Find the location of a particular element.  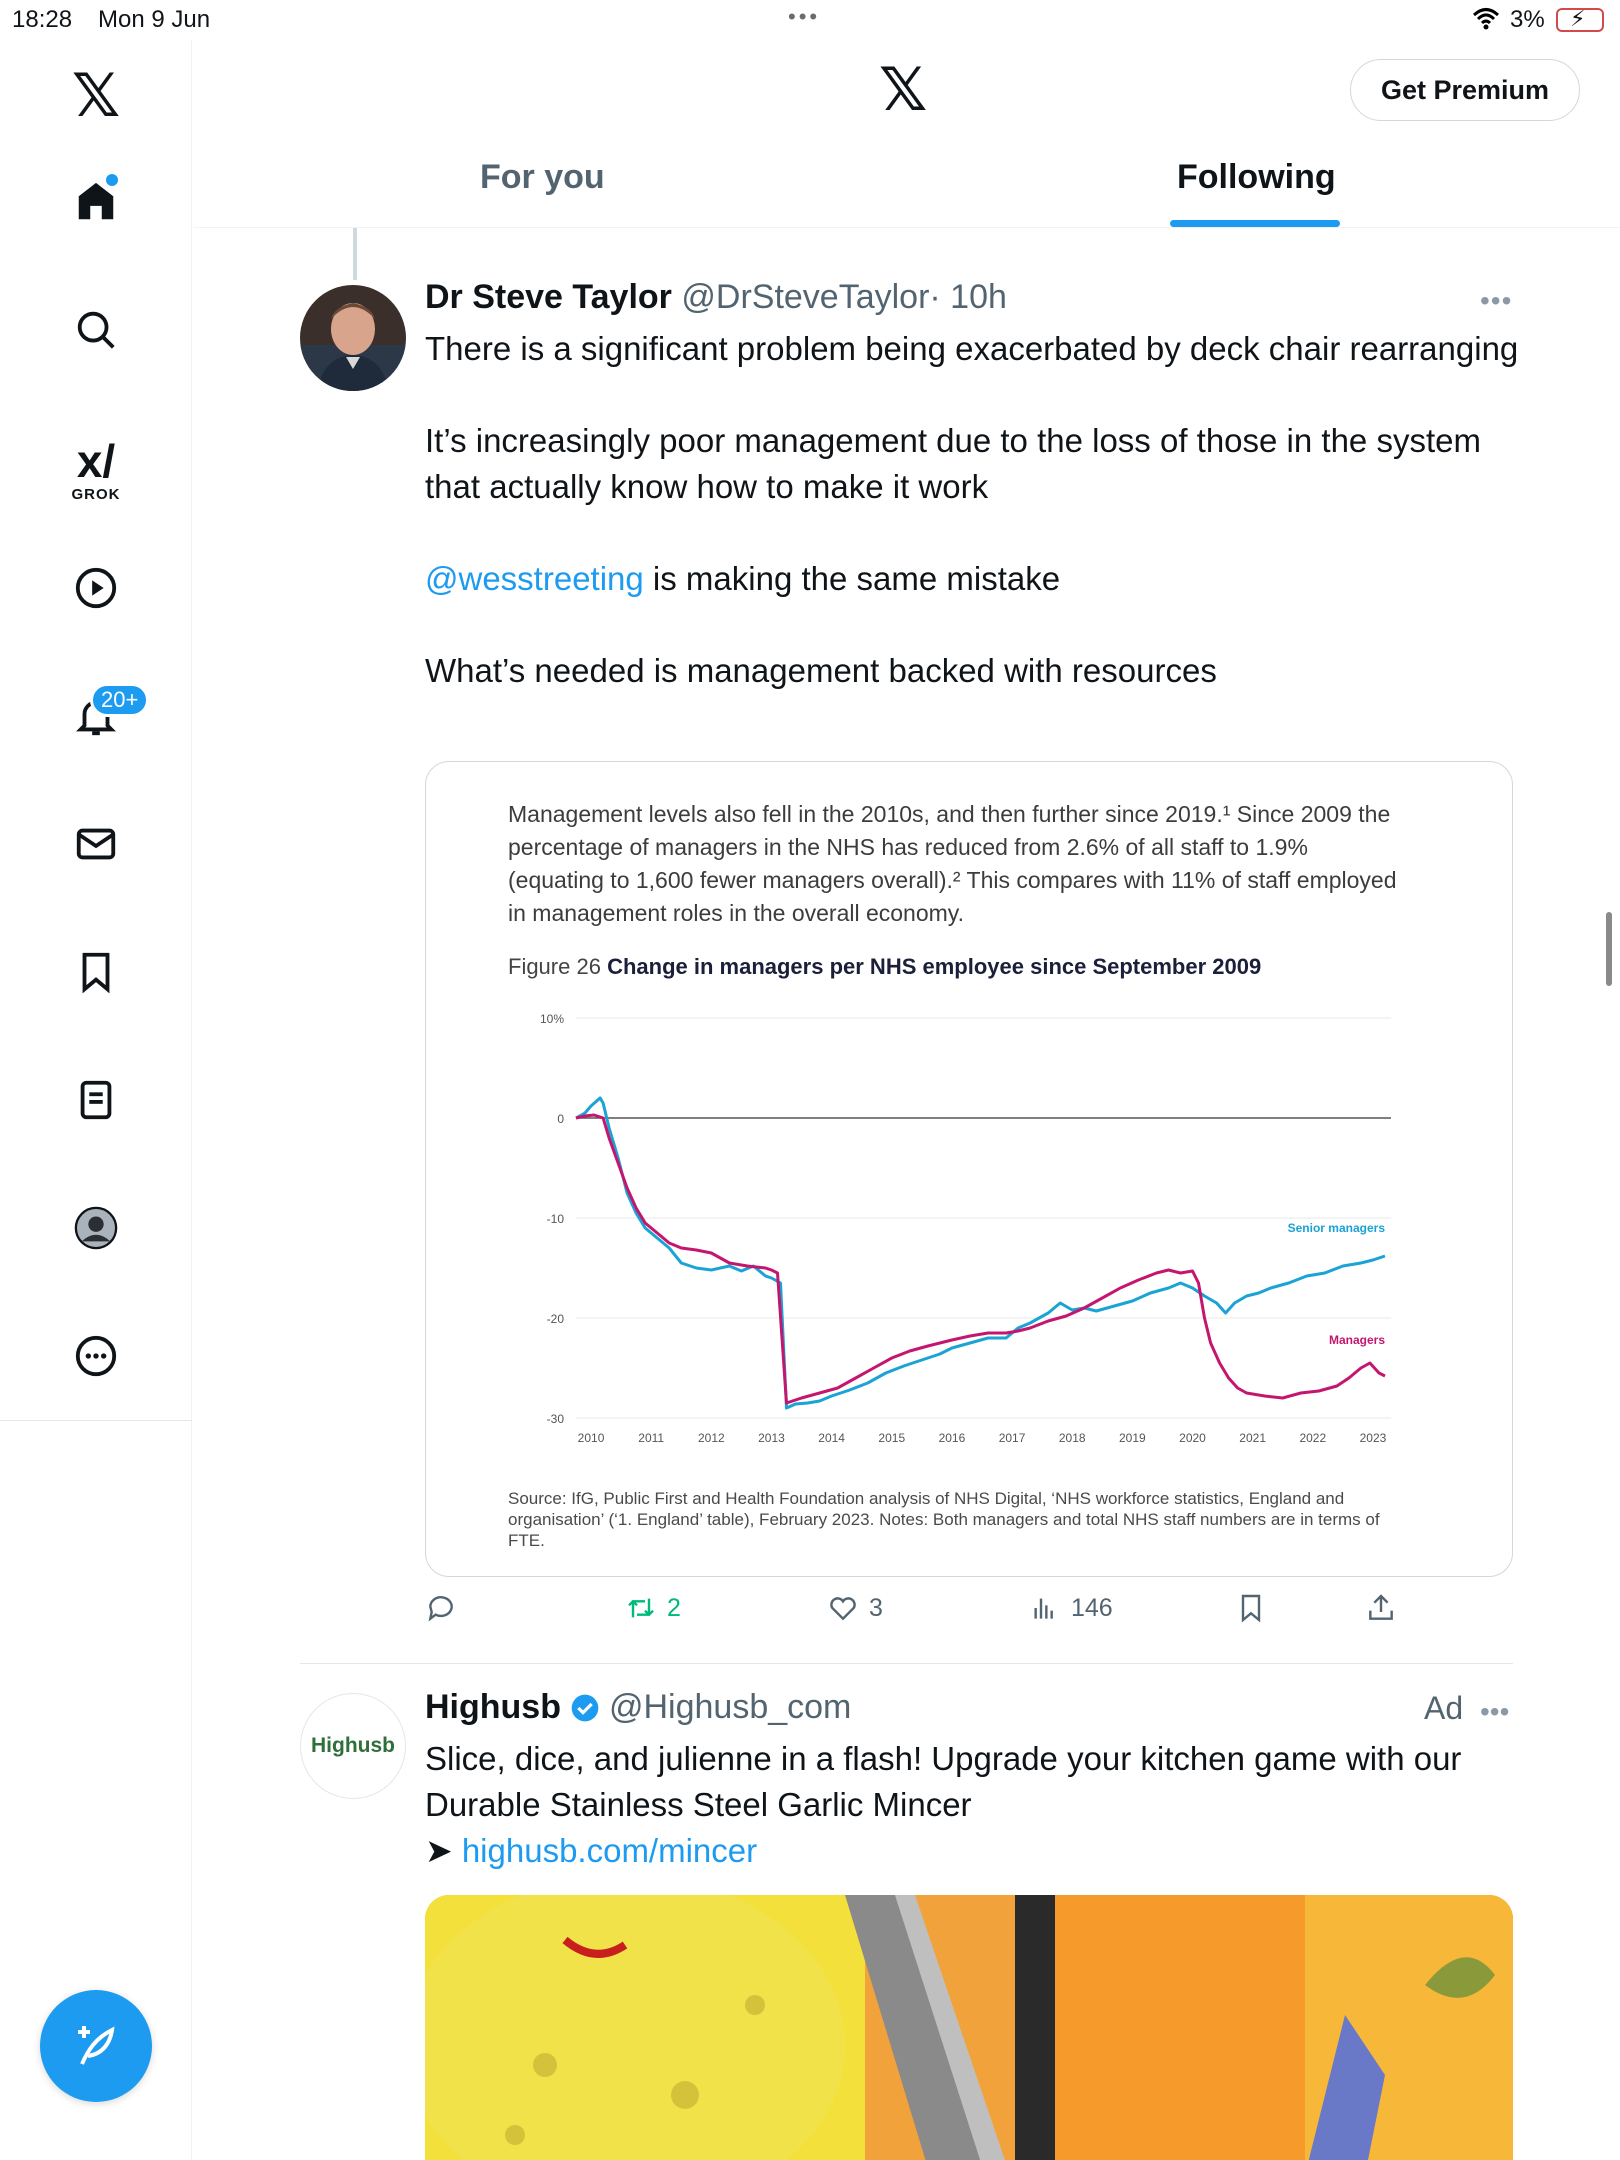

x-tick-label: 2017 is located at coordinates (1012, 1438).